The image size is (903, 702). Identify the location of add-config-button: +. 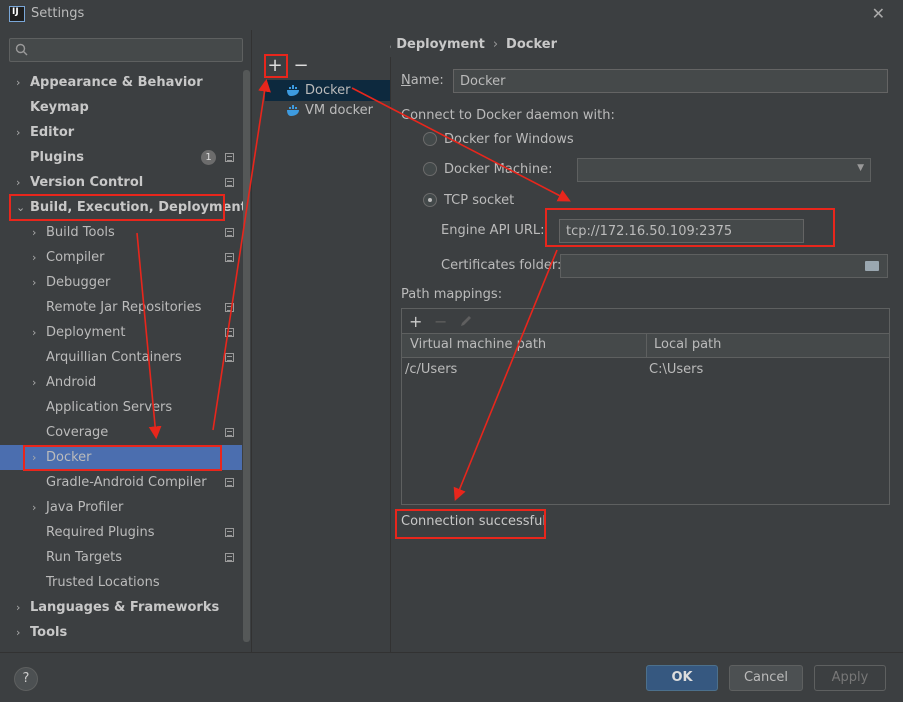
(275, 66).